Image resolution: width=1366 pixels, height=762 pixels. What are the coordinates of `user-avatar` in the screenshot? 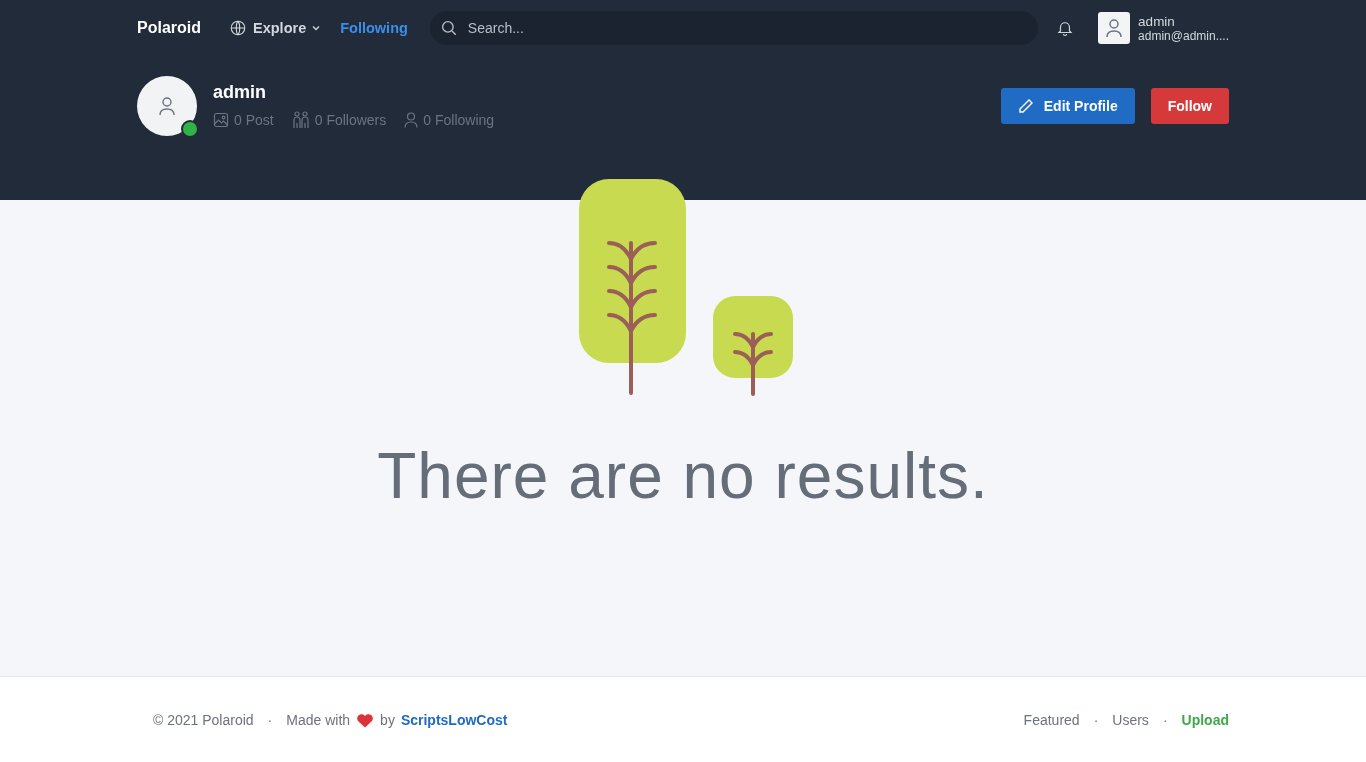 It's located at (1114, 28).